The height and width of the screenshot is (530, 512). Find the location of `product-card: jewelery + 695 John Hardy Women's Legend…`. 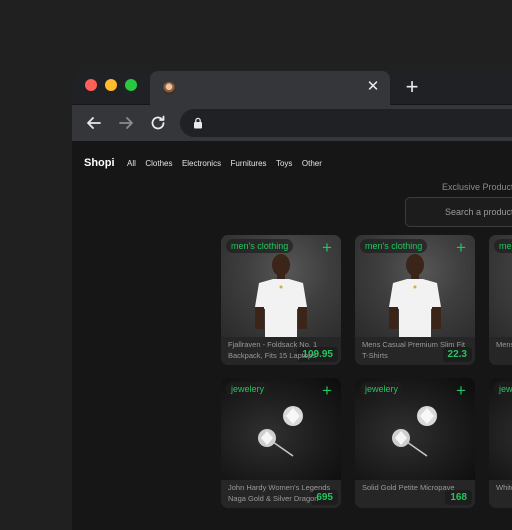

product-card: jewelery + 695 John Hardy Women's Legend… is located at coordinates (281, 443).